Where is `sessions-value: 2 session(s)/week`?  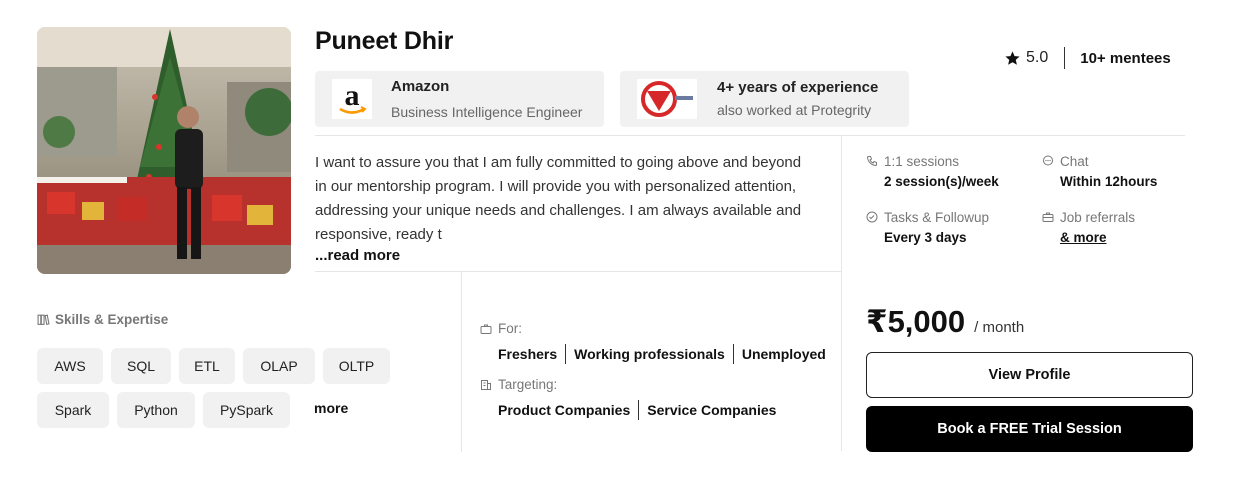 sessions-value: 2 session(s)/week is located at coordinates (941, 181).